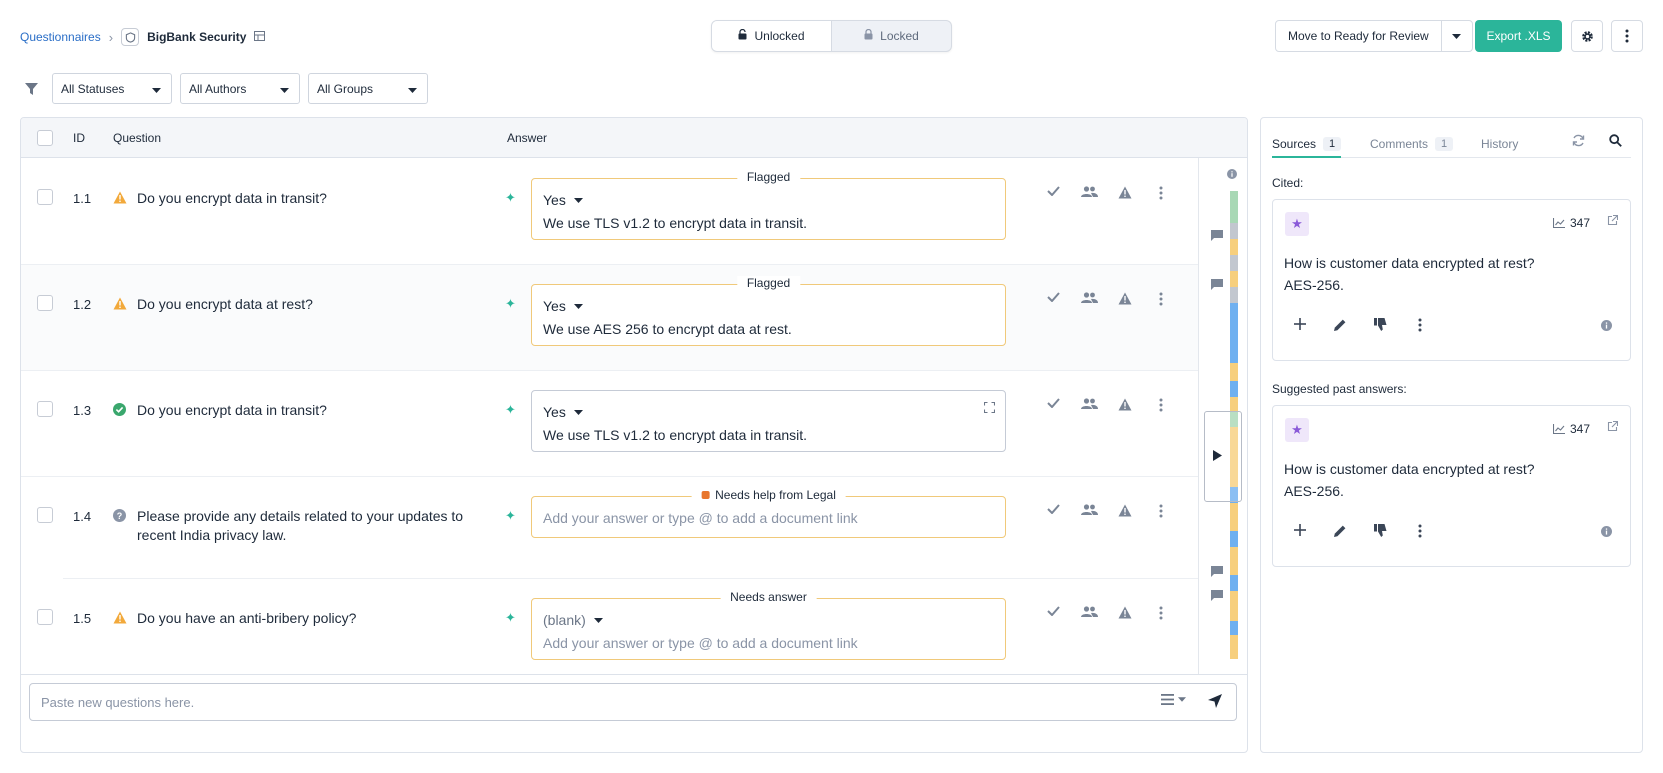 The width and height of the screenshot is (1663, 773). What do you see at coordinates (1457, 36) in the screenshot?
I see `caret-down-icon` at bounding box center [1457, 36].